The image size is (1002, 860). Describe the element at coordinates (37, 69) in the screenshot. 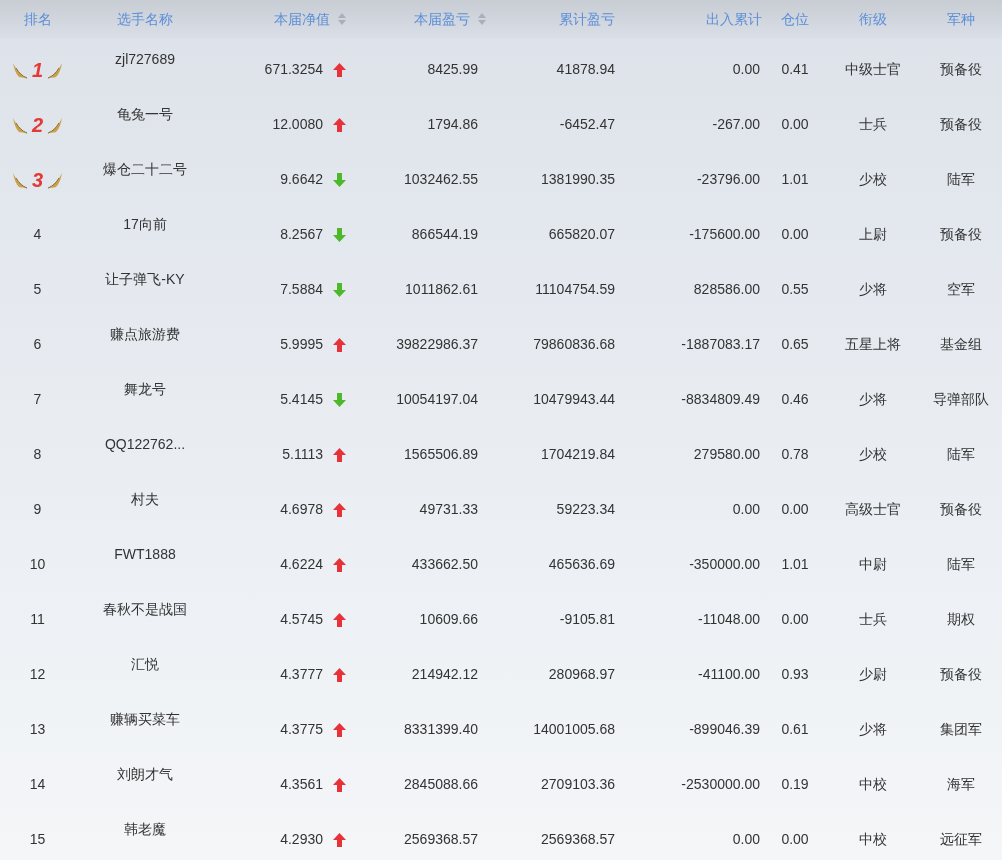

I see `rank-number: 1` at that location.